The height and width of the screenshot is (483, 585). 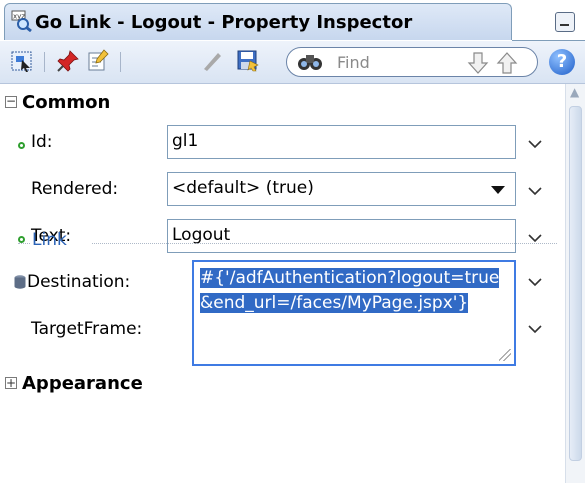 What do you see at coordinates (341, 142) in the screenshot?
I see `id-field: gl1` at bounding box center [341, 142].